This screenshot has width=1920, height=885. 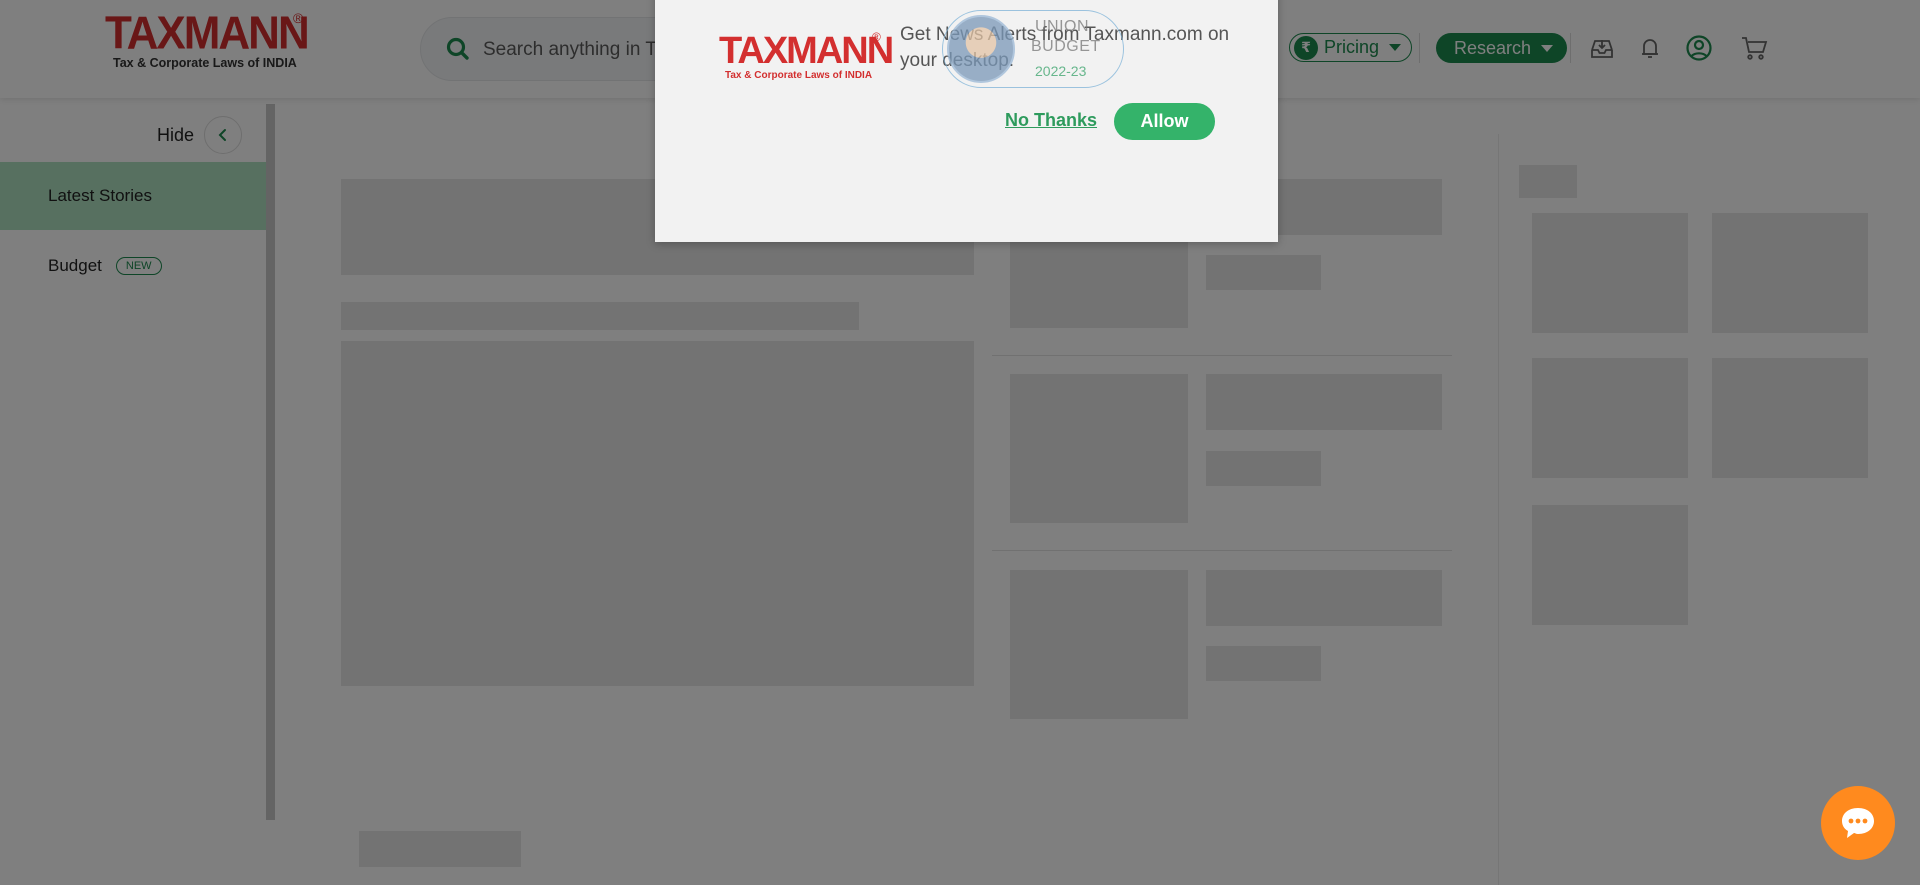 I want to click on popup-logo-tagline: Tax & Corporate Laws of INDIA, so click(x=799, y=75).